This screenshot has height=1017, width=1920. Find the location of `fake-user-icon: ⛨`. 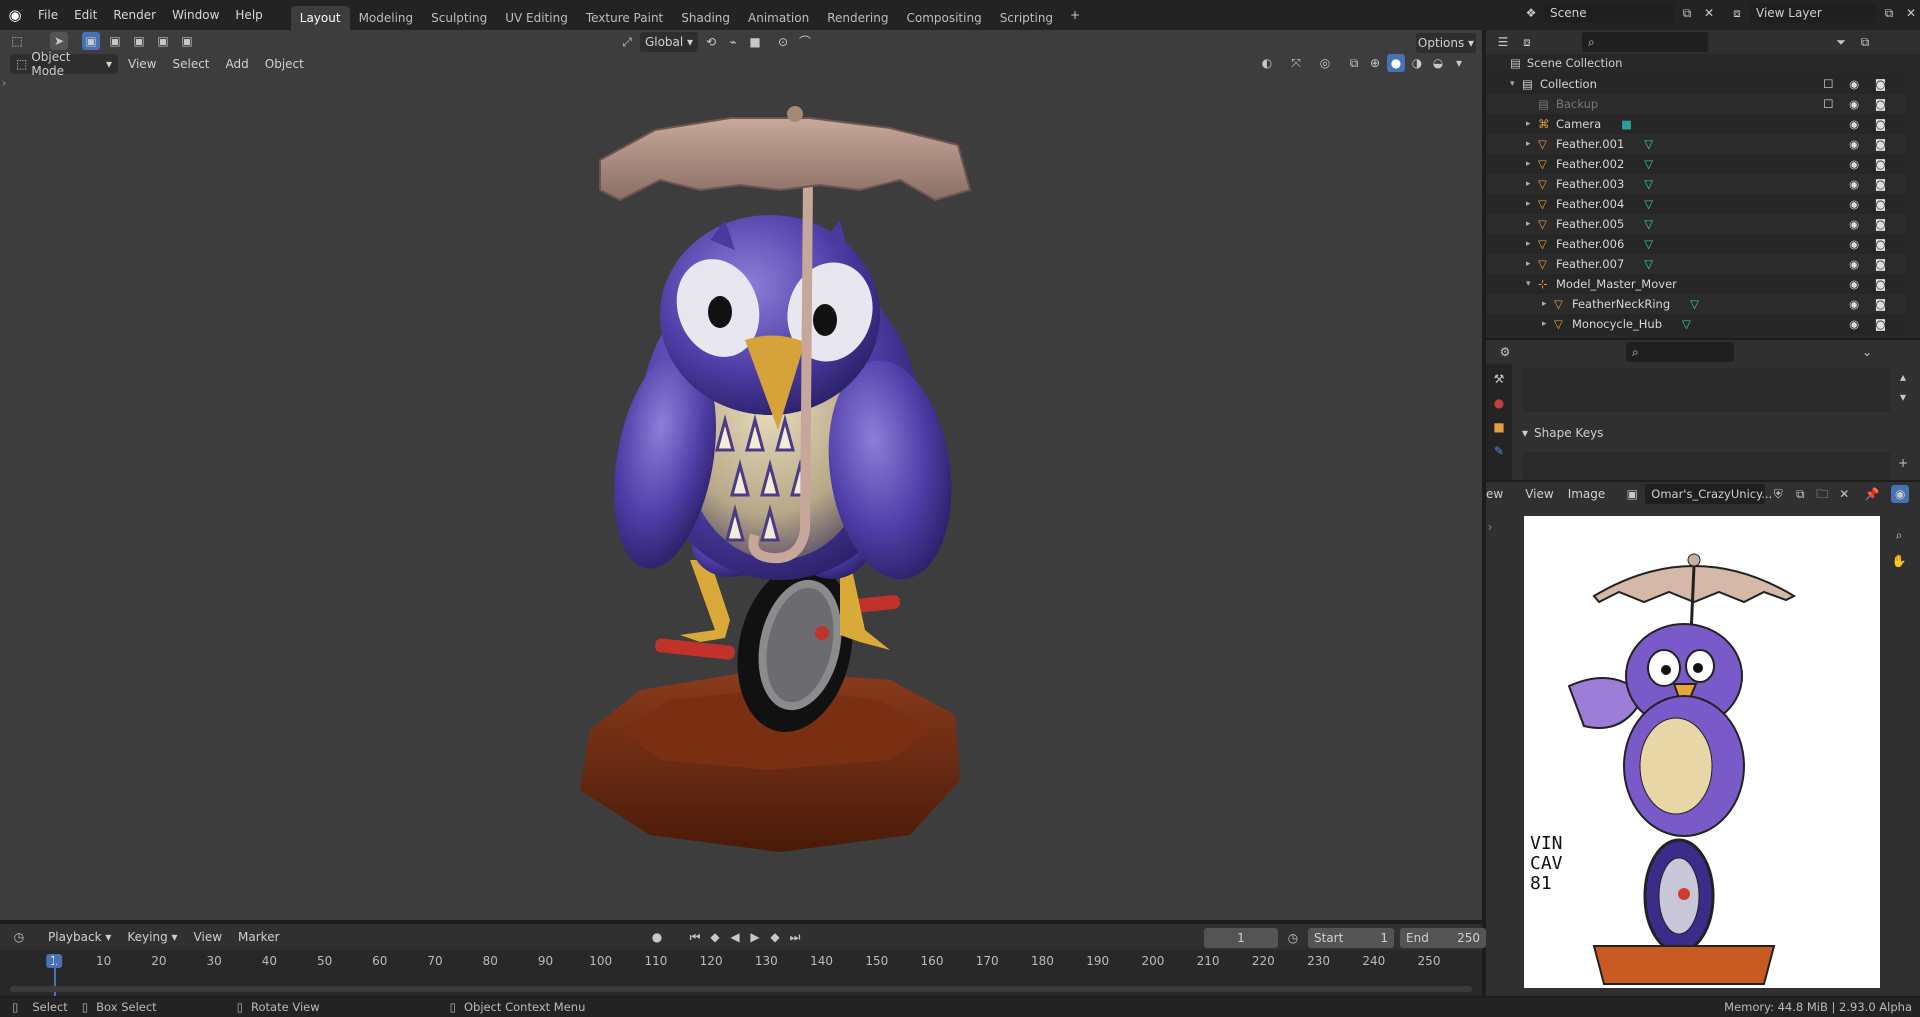

fake-user-icon: ⛨ is located at coordinates (1778, 494).